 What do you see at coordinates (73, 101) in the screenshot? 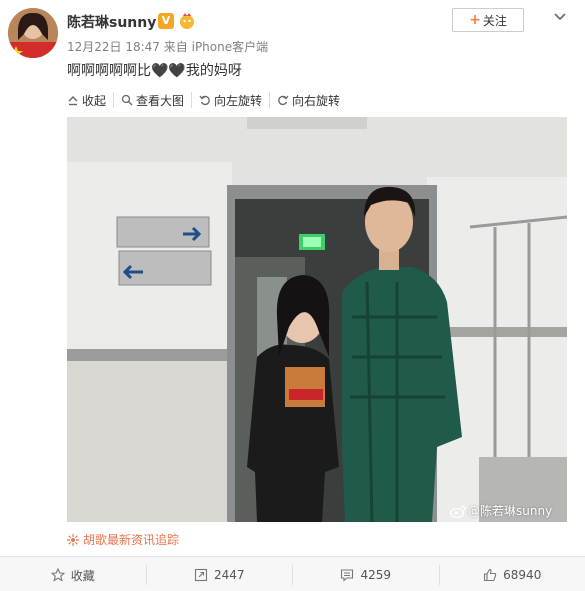
I see `collapse-icon` at bounding box center [73, 101].